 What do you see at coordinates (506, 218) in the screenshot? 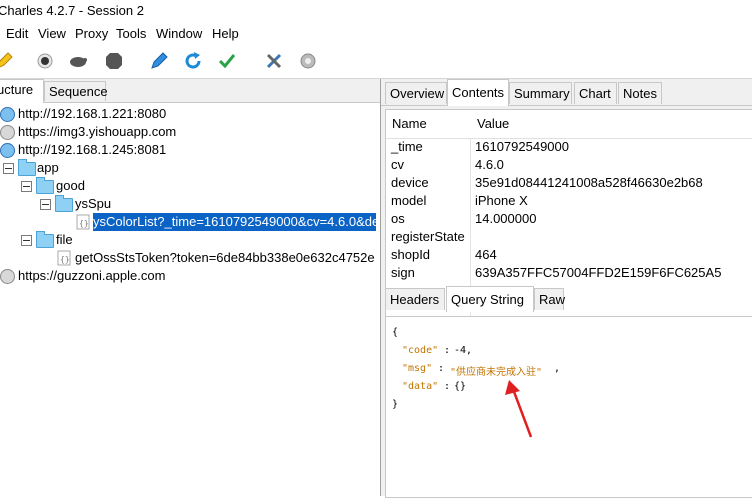
I see `row-value: 14.000000` at bounding box center [506, 218].